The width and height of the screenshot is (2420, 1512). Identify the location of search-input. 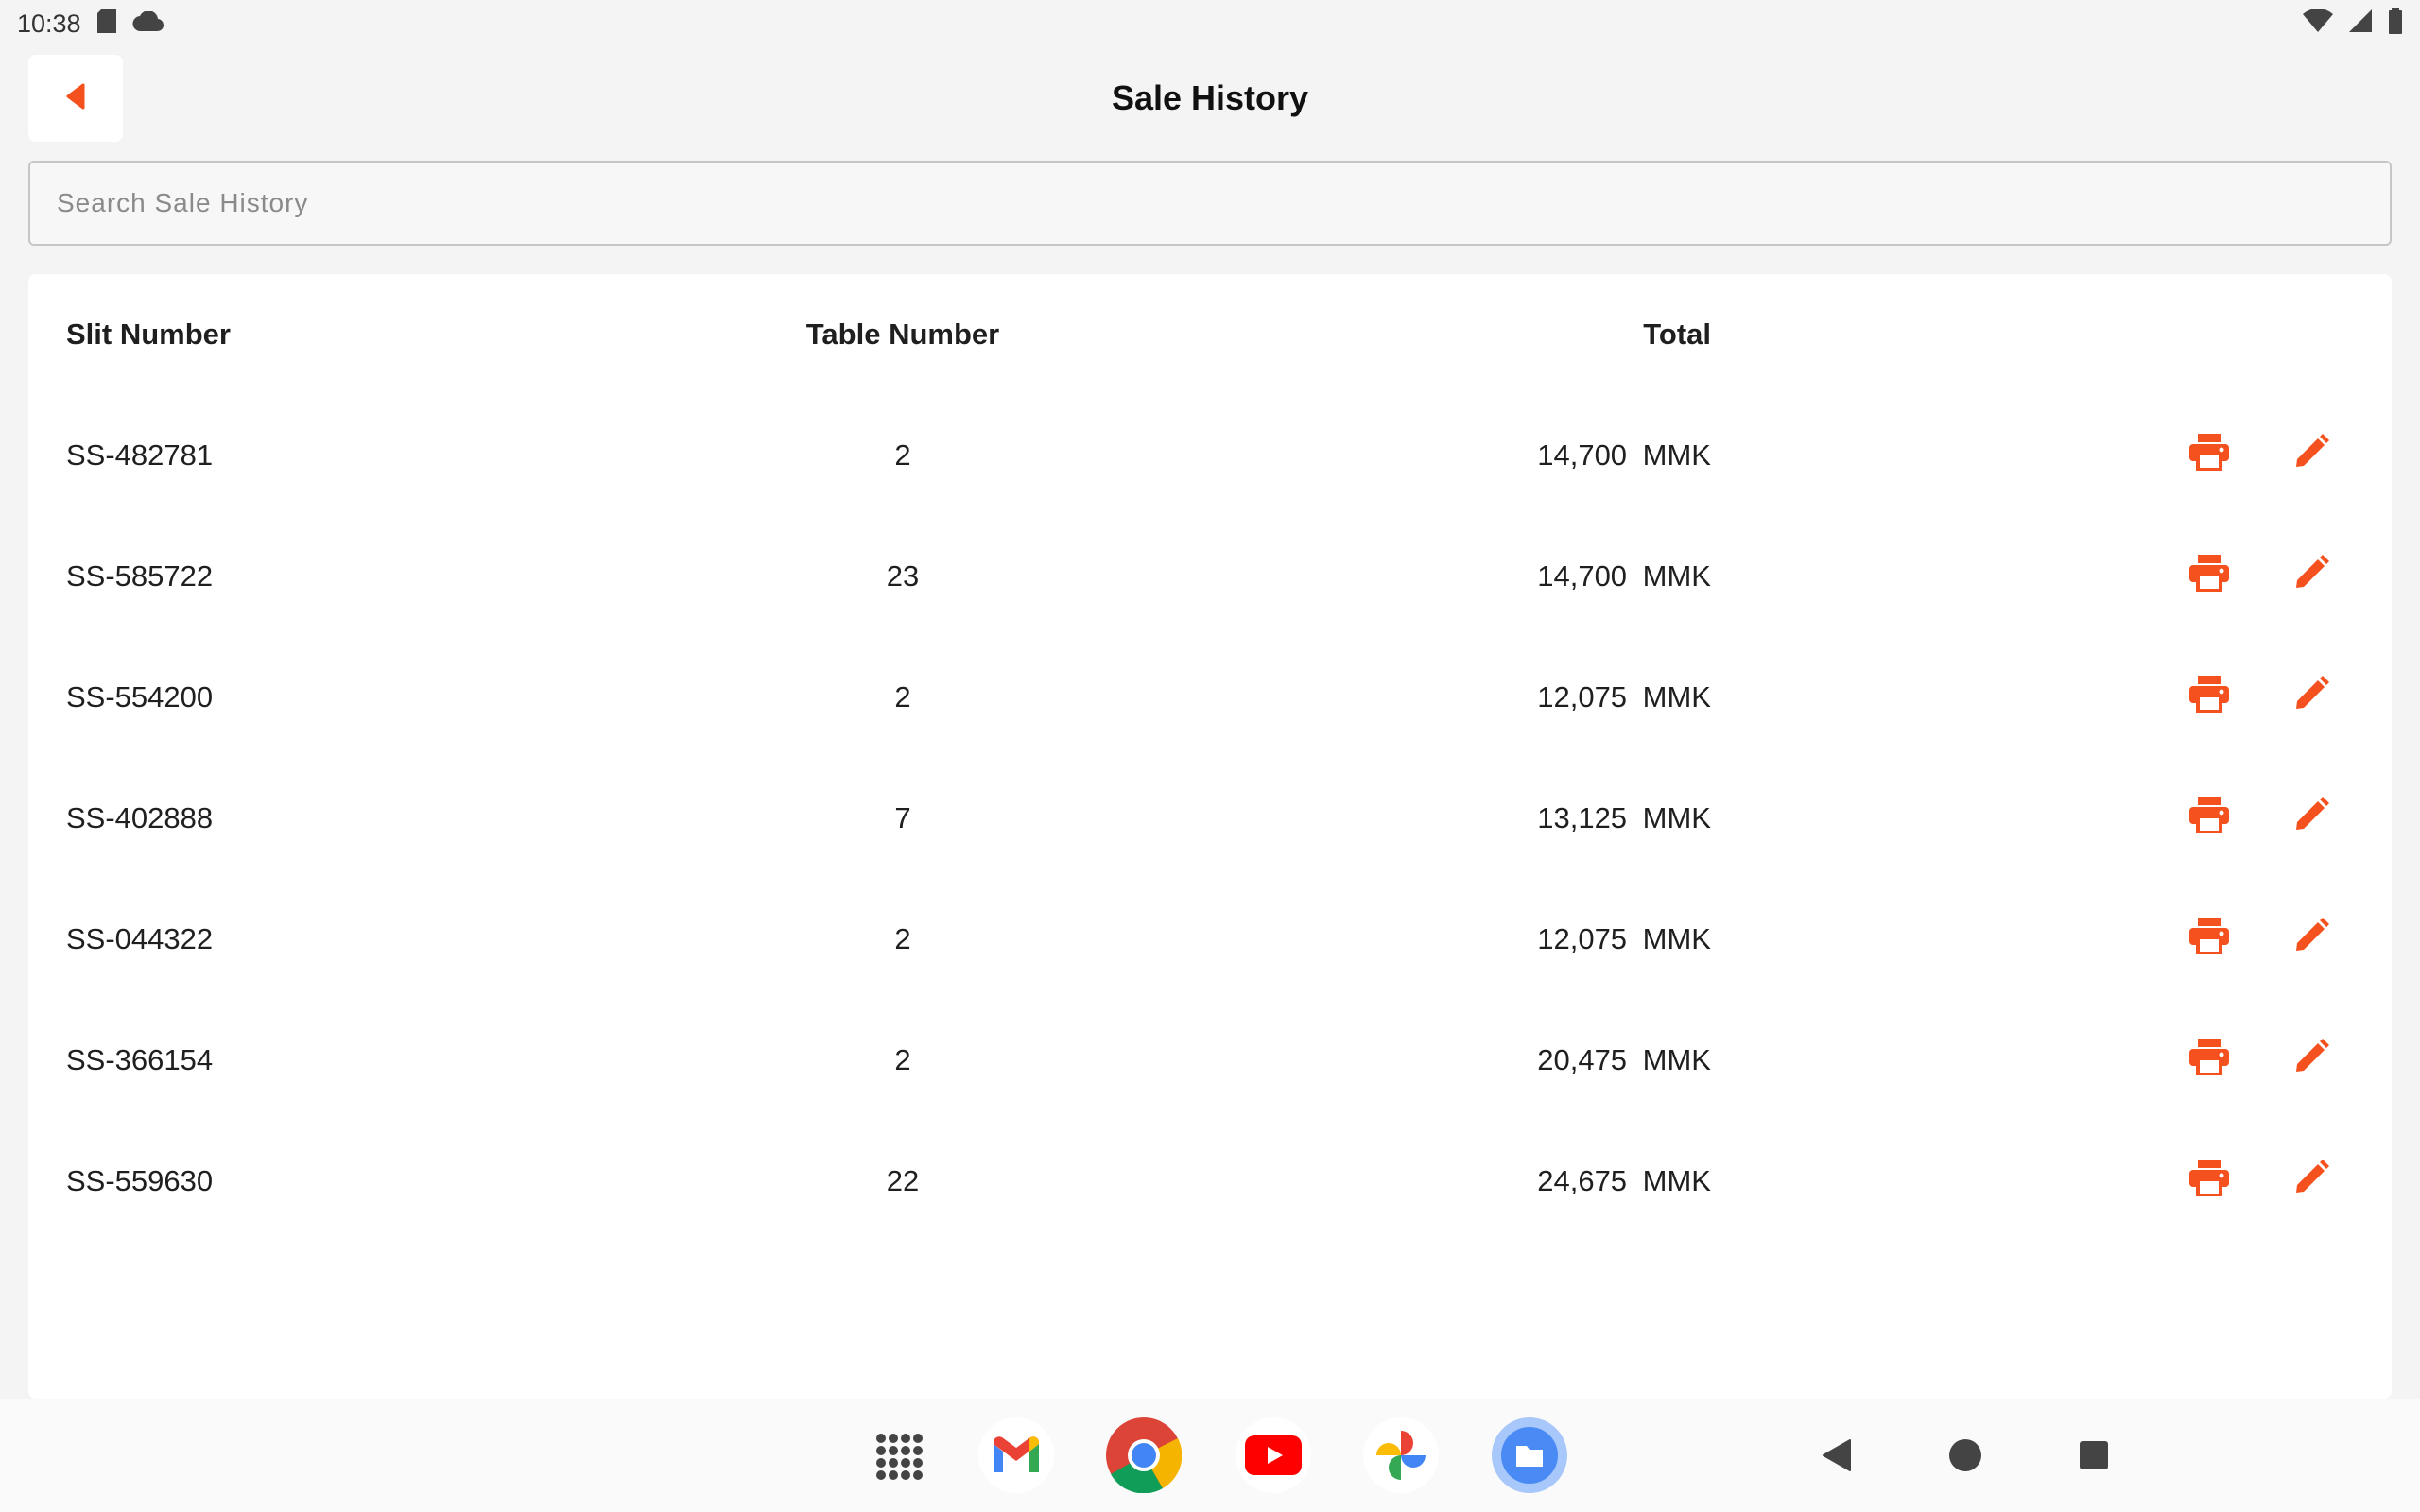
(1210, 203).